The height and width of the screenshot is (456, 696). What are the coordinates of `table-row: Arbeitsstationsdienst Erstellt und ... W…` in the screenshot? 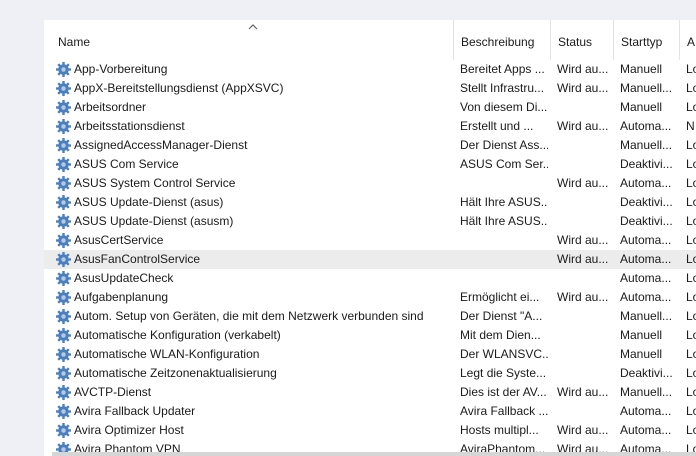 It's located at (370, 126).